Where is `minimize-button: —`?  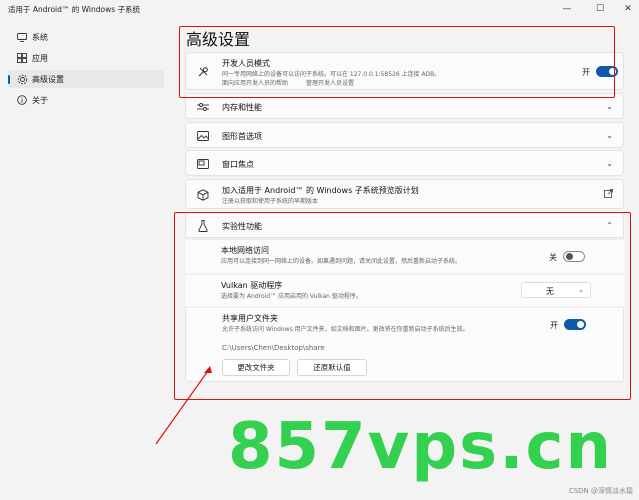
minimize-button: — is located at coordinates (567, 9).